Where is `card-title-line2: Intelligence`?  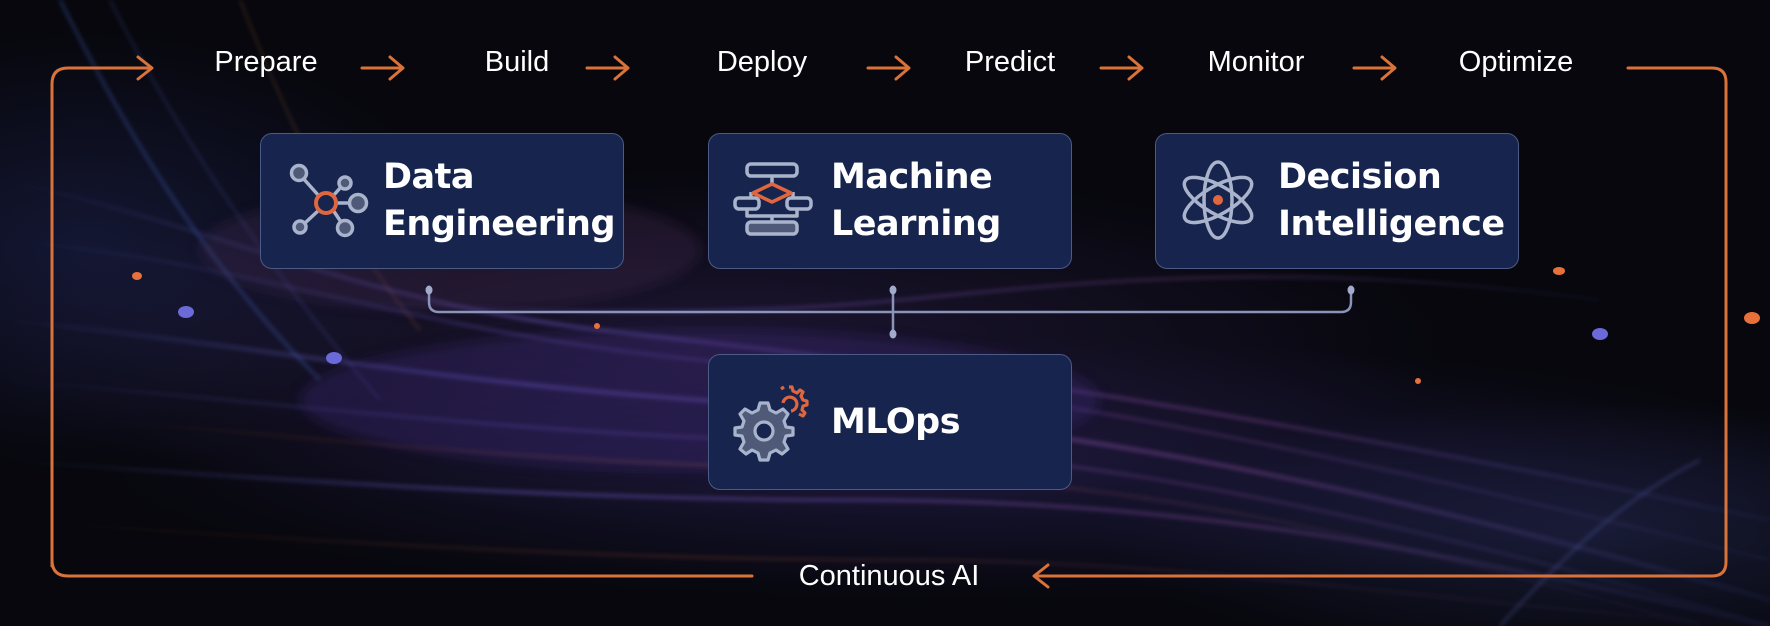
card-title-line2: Intelligence is located at coordinates (1391, 224).